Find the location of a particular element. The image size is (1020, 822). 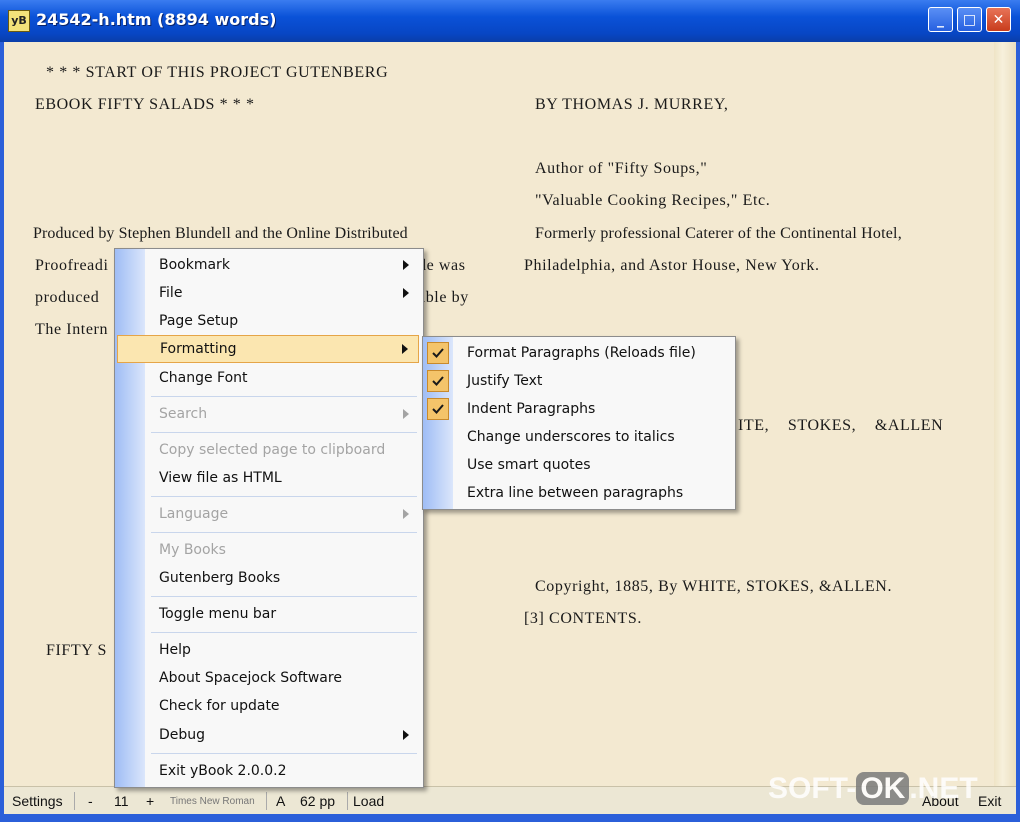

menu-item-language: Language is located at coordinates (268, 514).